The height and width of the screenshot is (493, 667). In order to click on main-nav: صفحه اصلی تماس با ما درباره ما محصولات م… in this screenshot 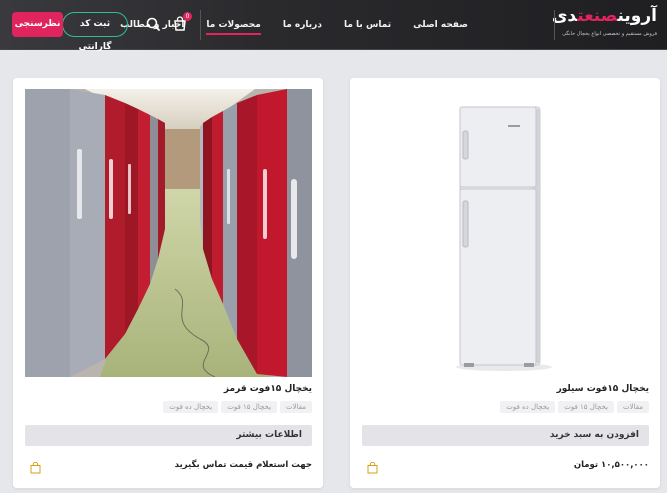, I will do `click(294, 25)`.